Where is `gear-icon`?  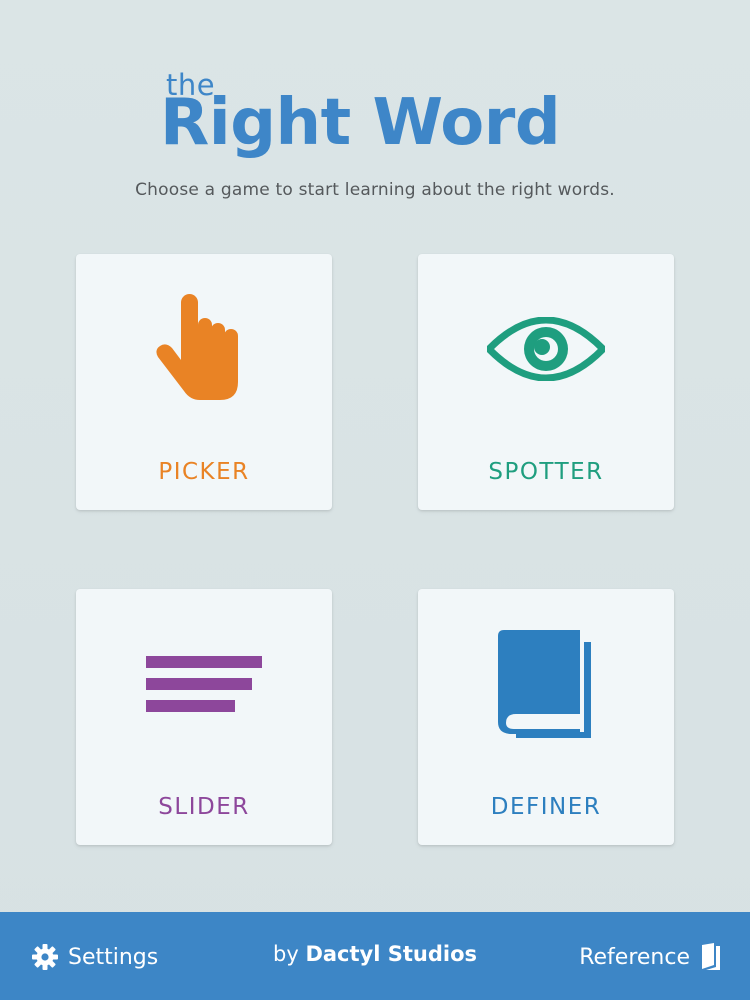 gear-icon is located at coordinates (45, 957).